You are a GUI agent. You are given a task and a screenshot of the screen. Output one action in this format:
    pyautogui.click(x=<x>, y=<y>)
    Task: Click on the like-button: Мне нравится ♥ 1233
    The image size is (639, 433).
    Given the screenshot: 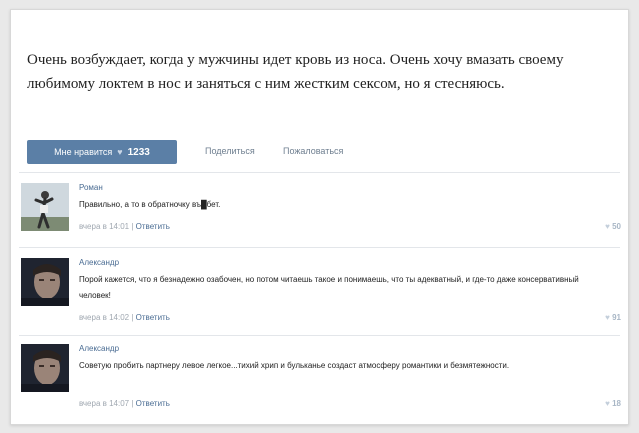 What is the action you would take?
    pyautogui.click(x=102, y=152)
    